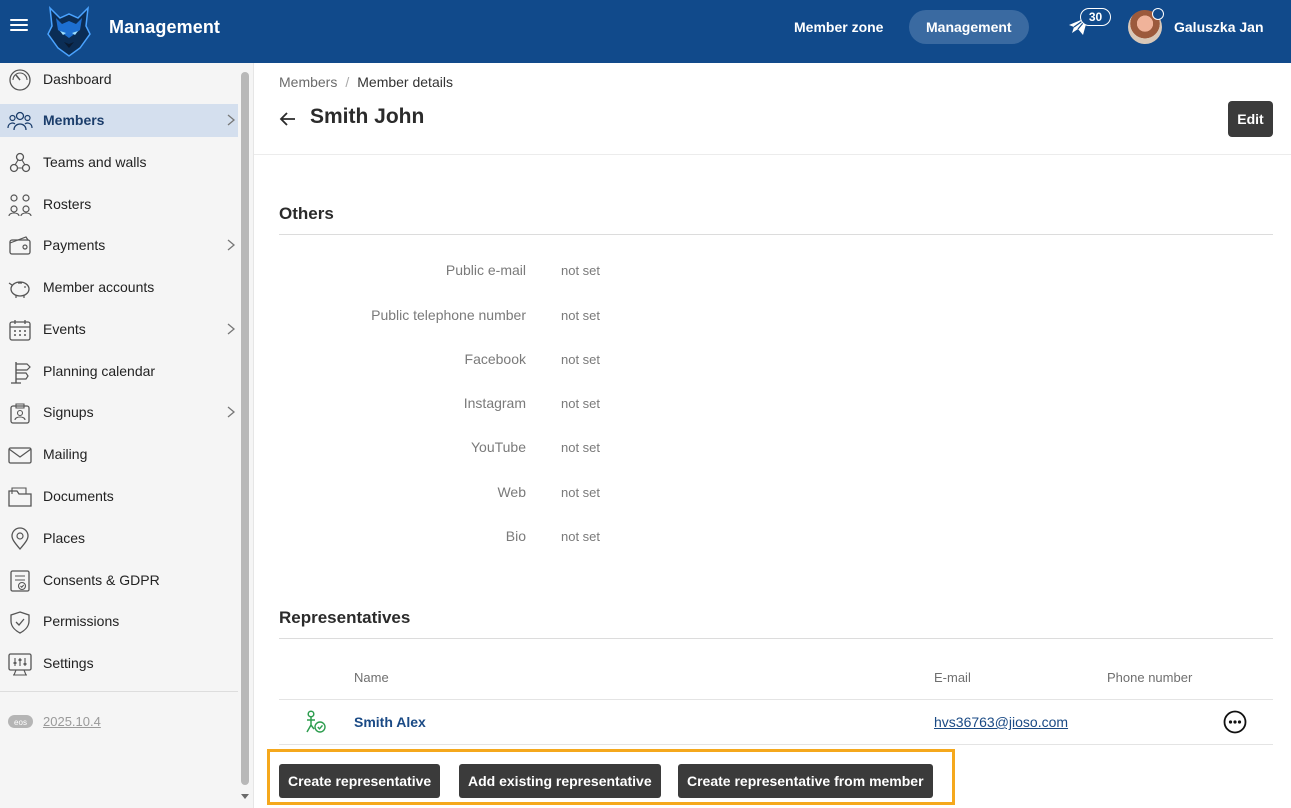  Describe the element at coordinates (119, 79) in the screenshot. I see `sidebar-item-dashboard: Dashboard` at that location.